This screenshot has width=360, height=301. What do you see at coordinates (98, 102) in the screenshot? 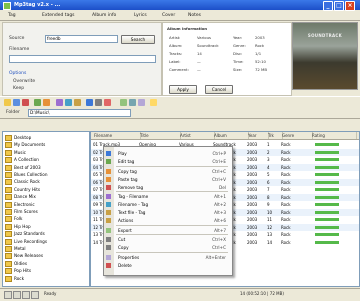
I see `amazon-icon` at bounding box center [98, 102].